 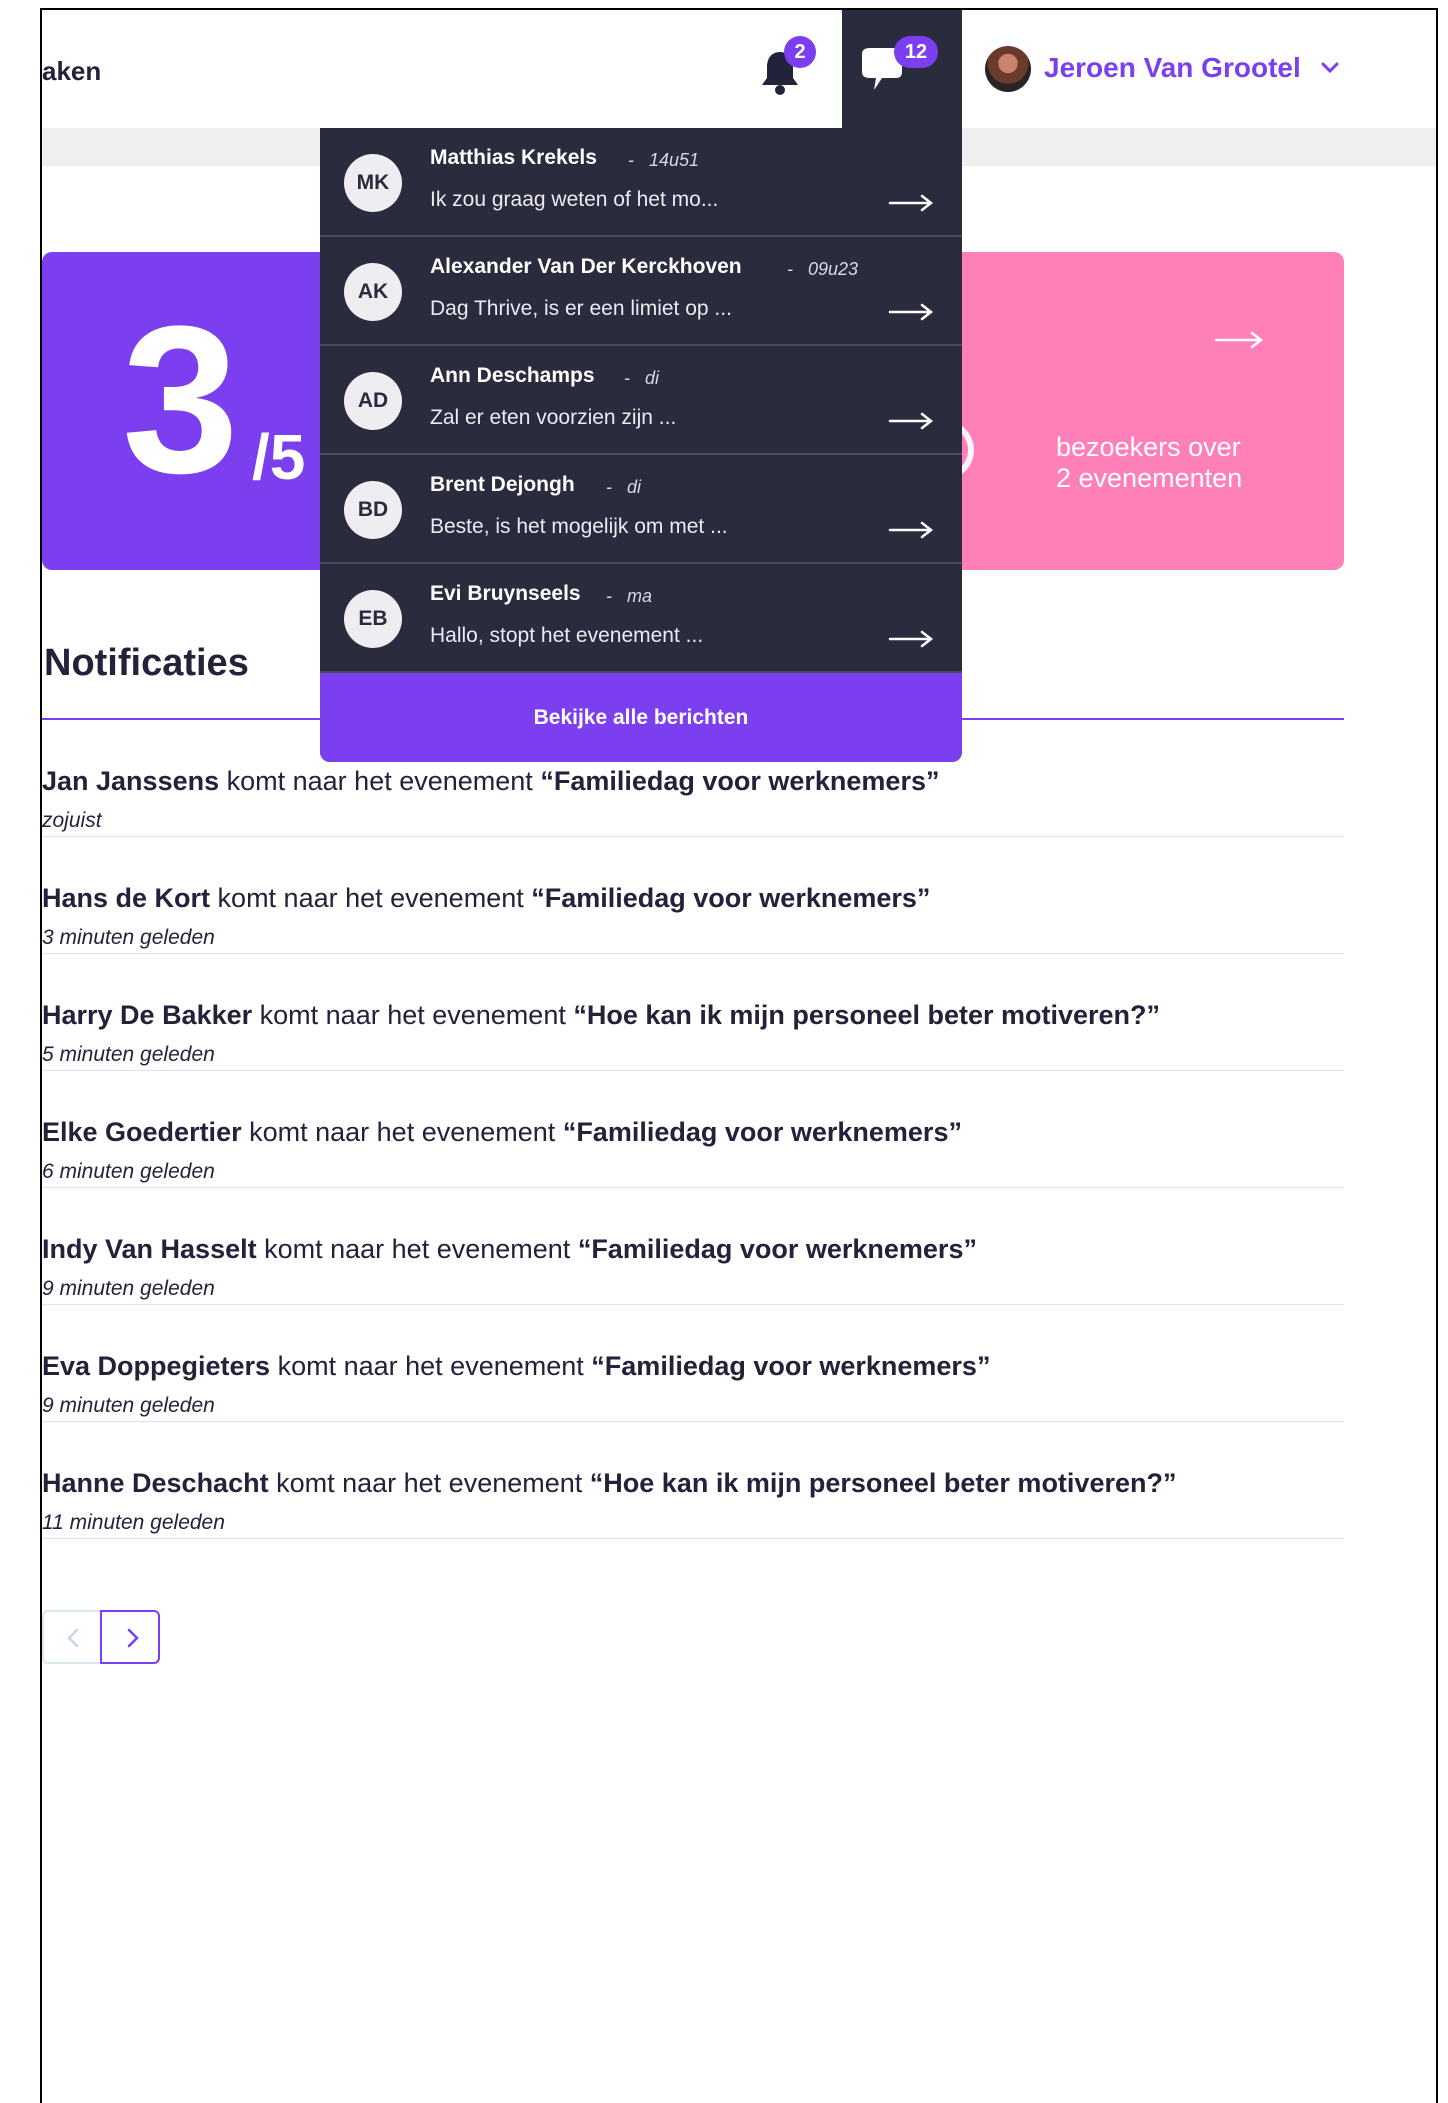 What do you see at coordinates (373, 183) in the screenshot?
I see `sender-avatar: MK` at bounding box center [373, 183].